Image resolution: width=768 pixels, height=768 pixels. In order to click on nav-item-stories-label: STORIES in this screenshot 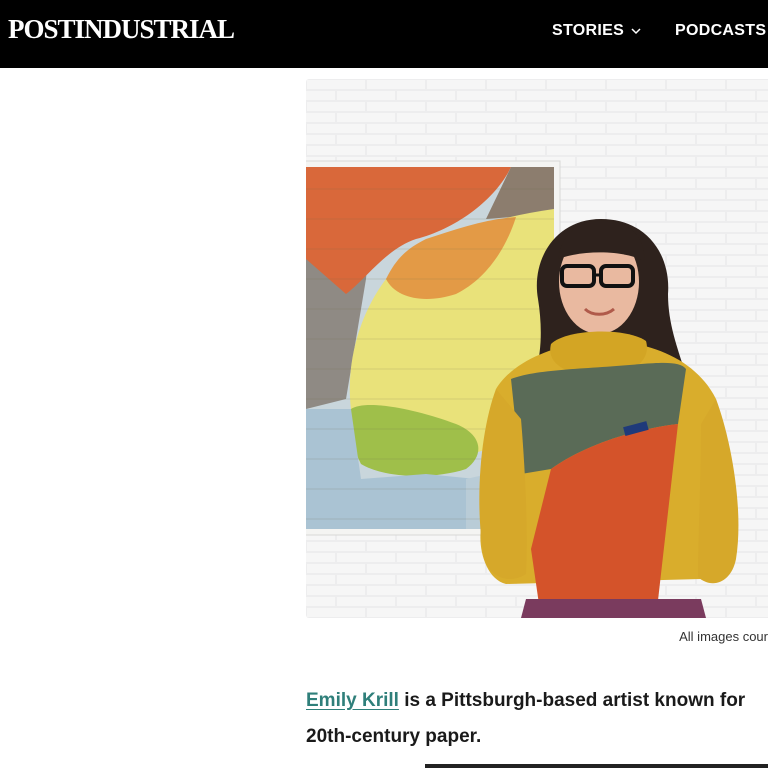, I will do `click(588, 30)`.